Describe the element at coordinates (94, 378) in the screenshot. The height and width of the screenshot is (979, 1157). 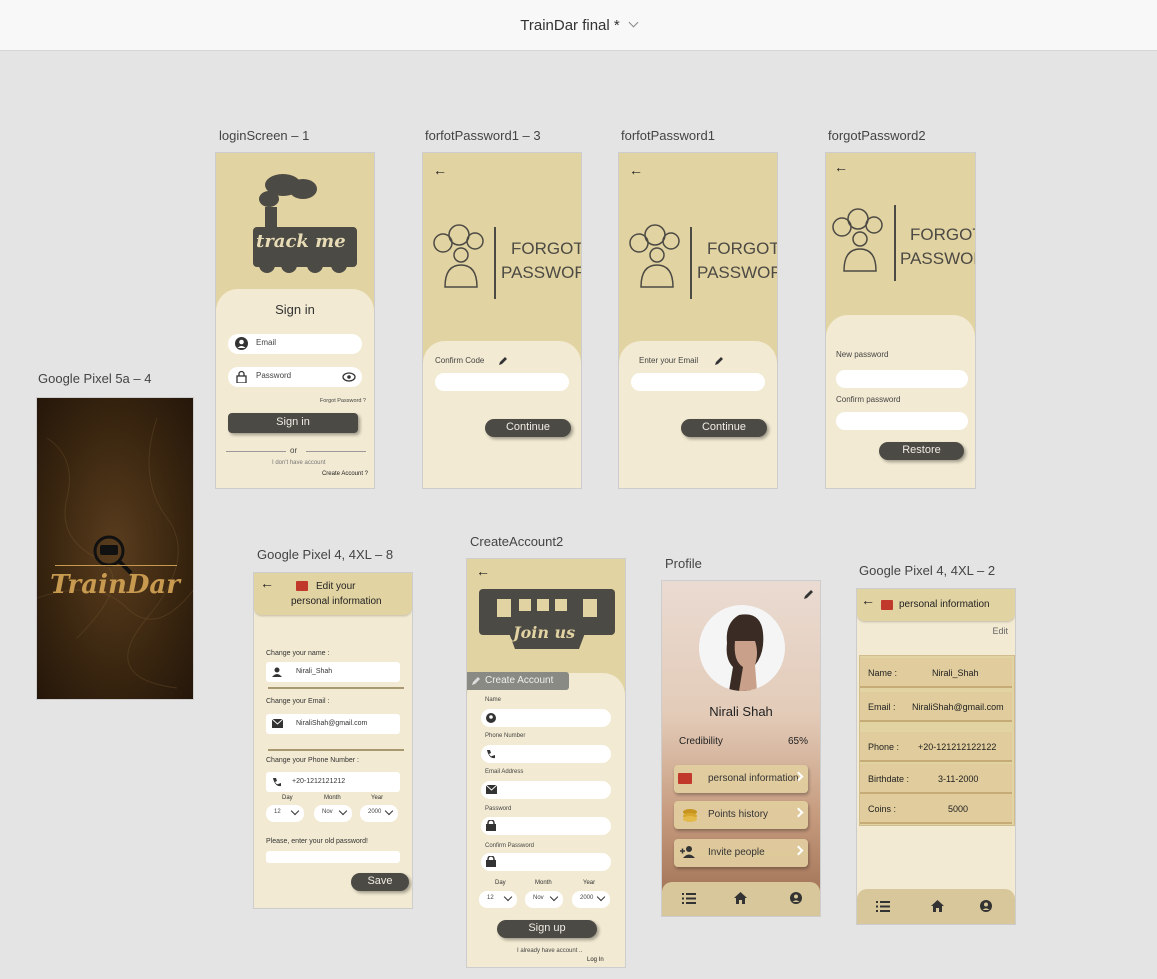
I see `artboard-label-splash: Google Pixel 5a – 4` at that location.